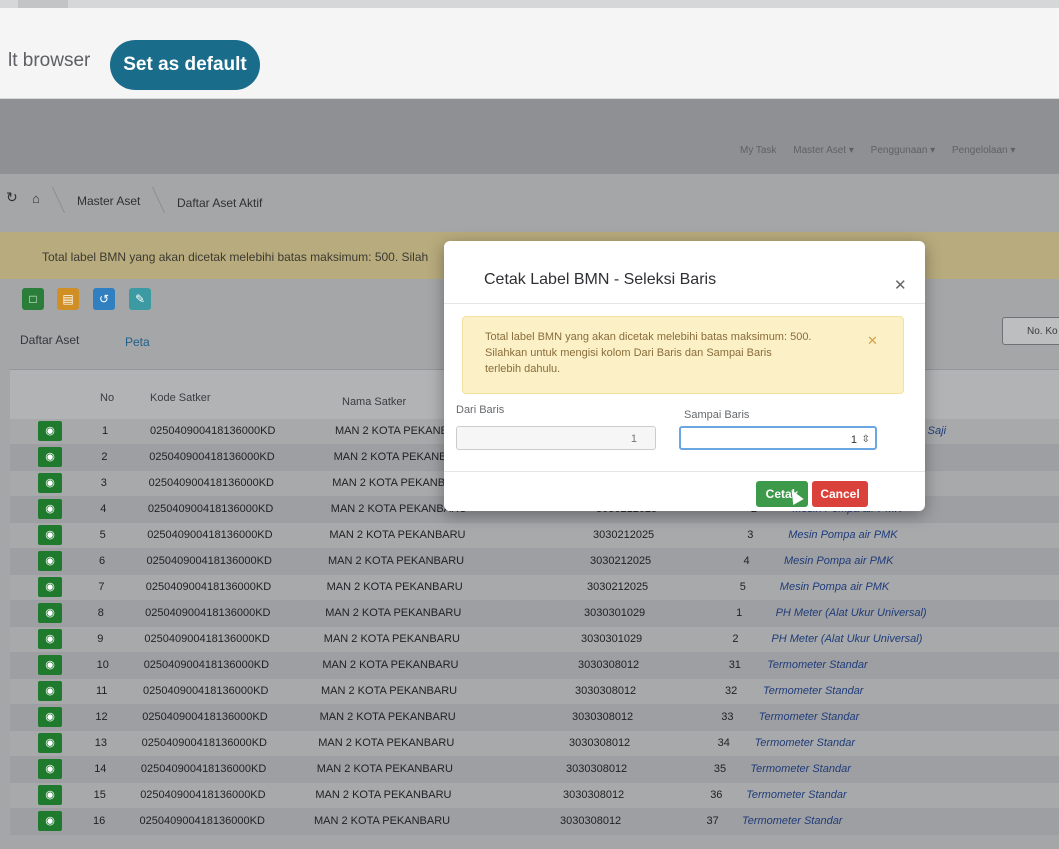  Describe the element at coordinates (102, 561) in the screenshot. I see `cell-no: 6` at that location.